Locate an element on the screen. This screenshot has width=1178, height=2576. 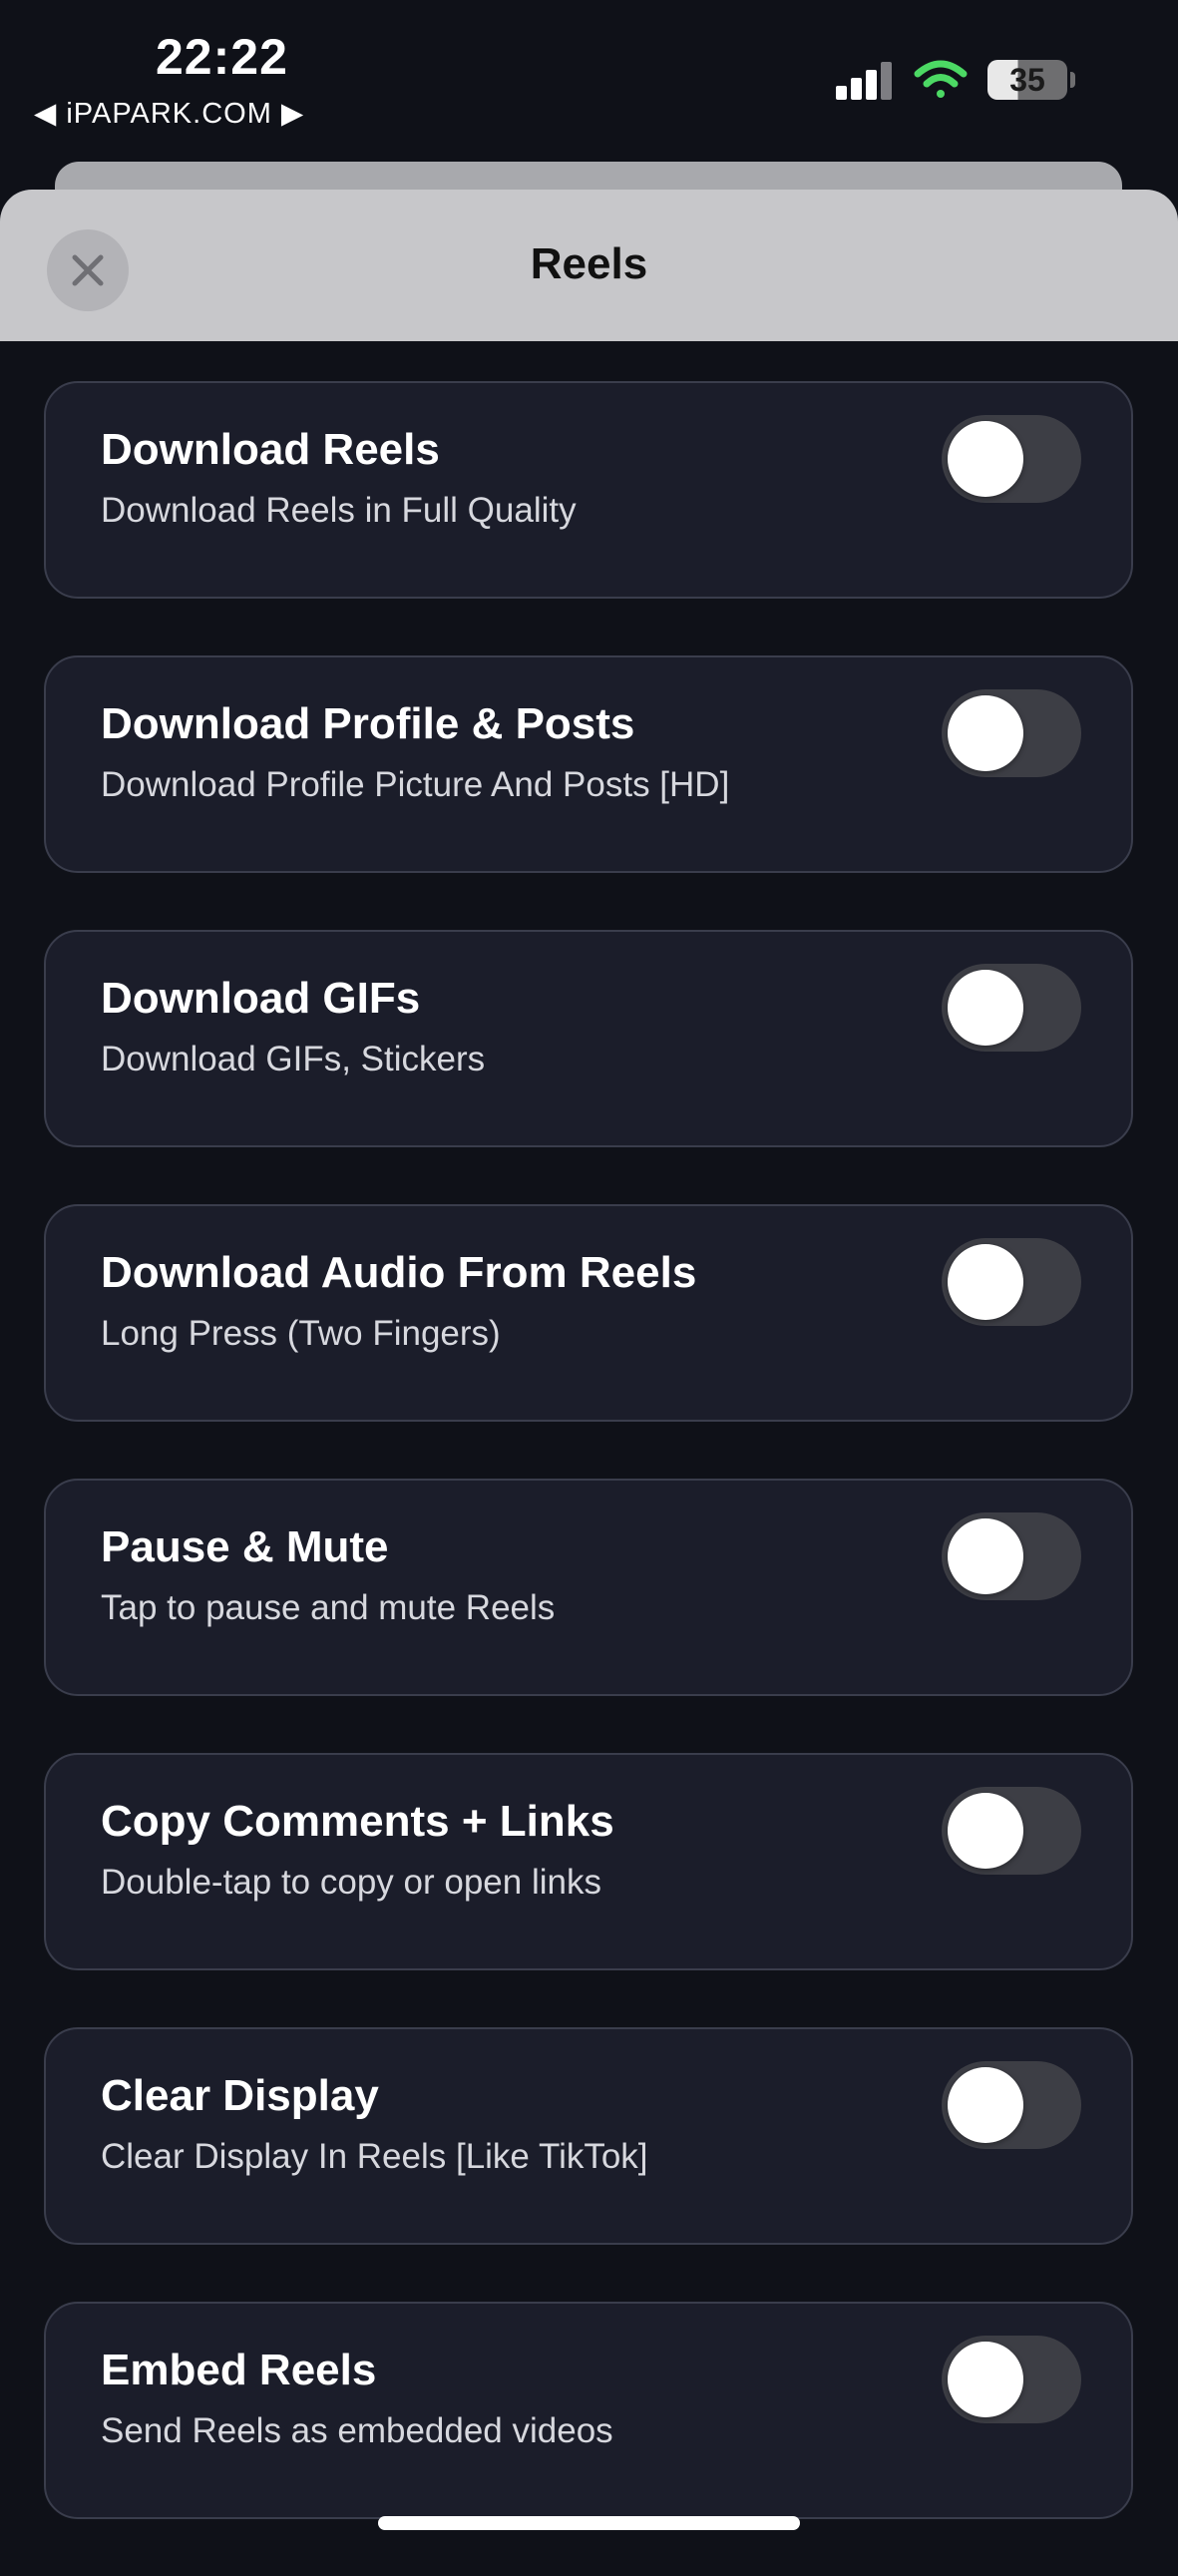
clear-display-toggle is located at coordinates (1012, 2105).